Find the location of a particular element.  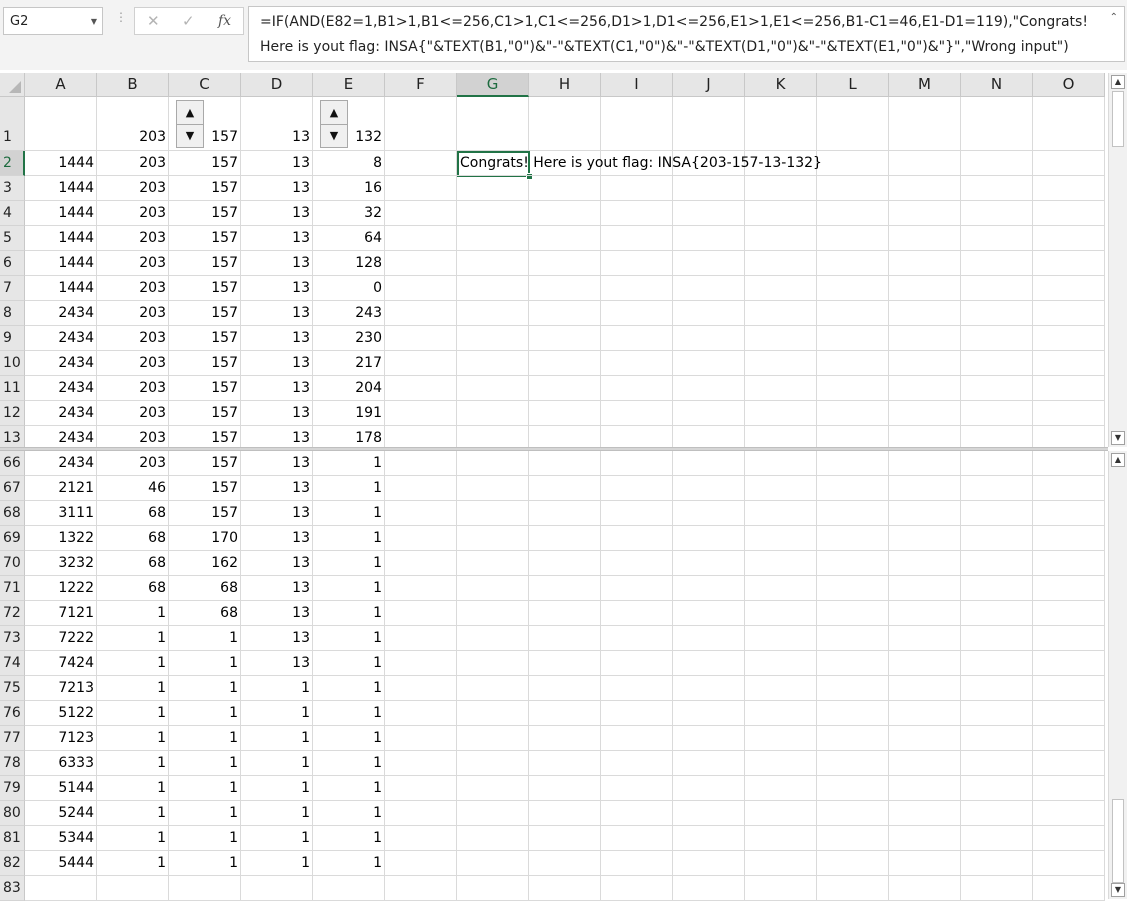

cell-o79 is located at coordinates (1069, 788).